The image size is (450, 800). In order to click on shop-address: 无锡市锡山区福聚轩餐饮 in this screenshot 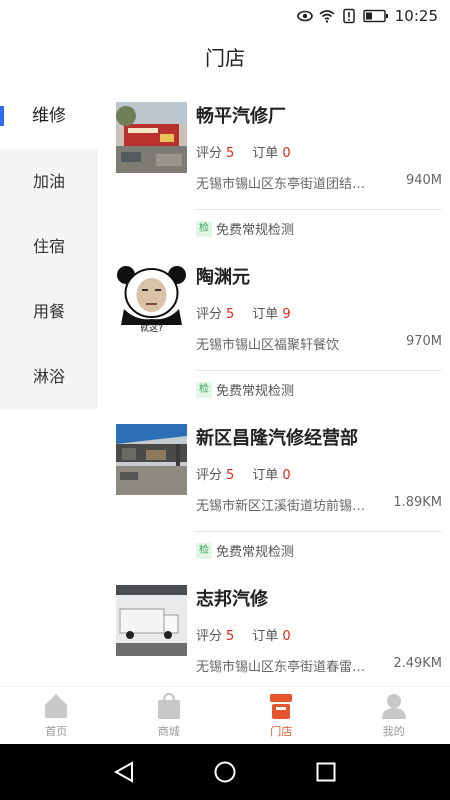, I will do `click(268, 345)`.